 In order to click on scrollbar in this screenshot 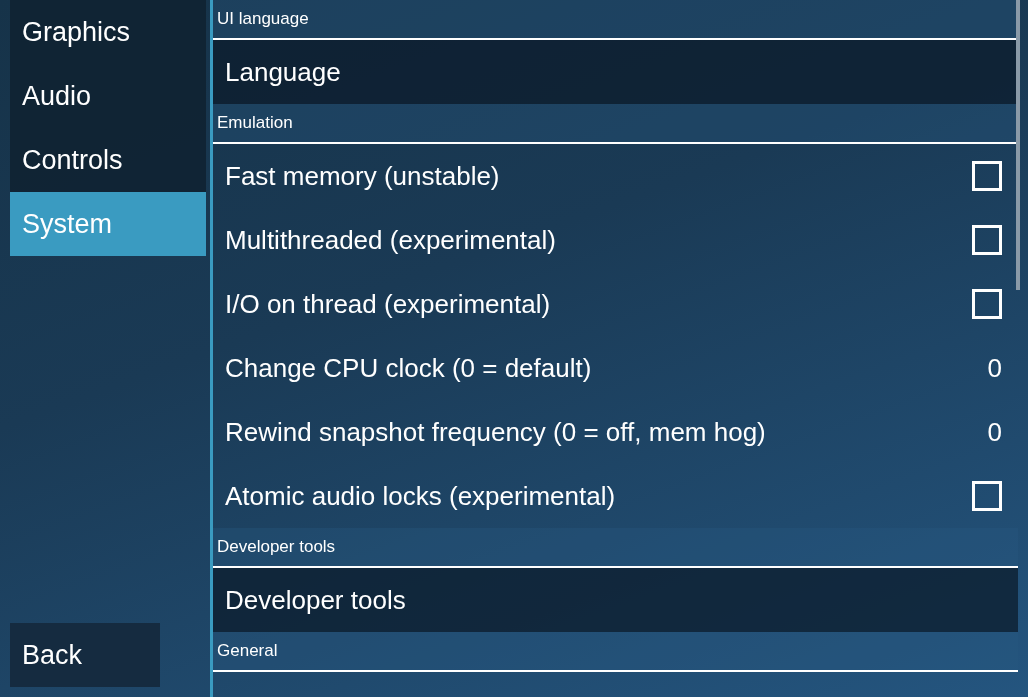, I will do `click(1018, 145)`.